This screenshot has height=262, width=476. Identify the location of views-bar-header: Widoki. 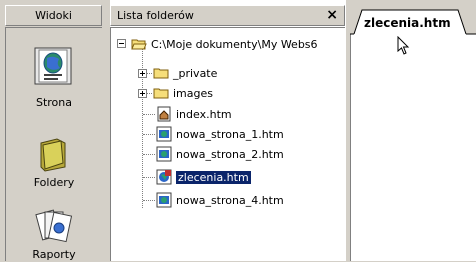
(53, 15).